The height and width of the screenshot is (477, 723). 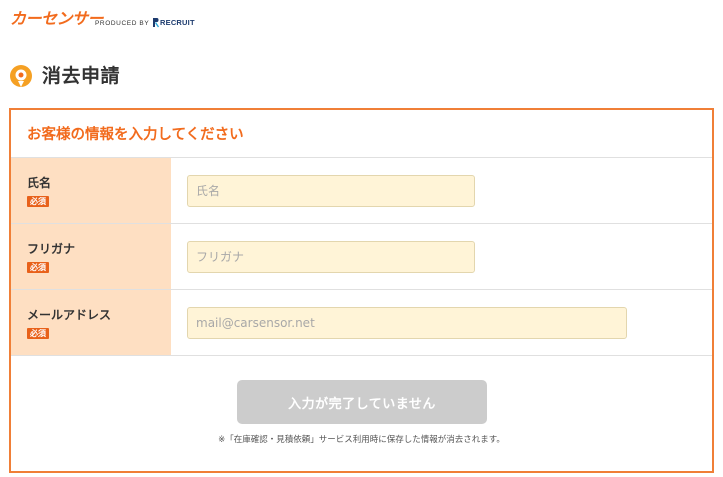 What do you see at coordinates (331, 190) in the screenshot?
I see `name-input` at bounding box center [331, 190].